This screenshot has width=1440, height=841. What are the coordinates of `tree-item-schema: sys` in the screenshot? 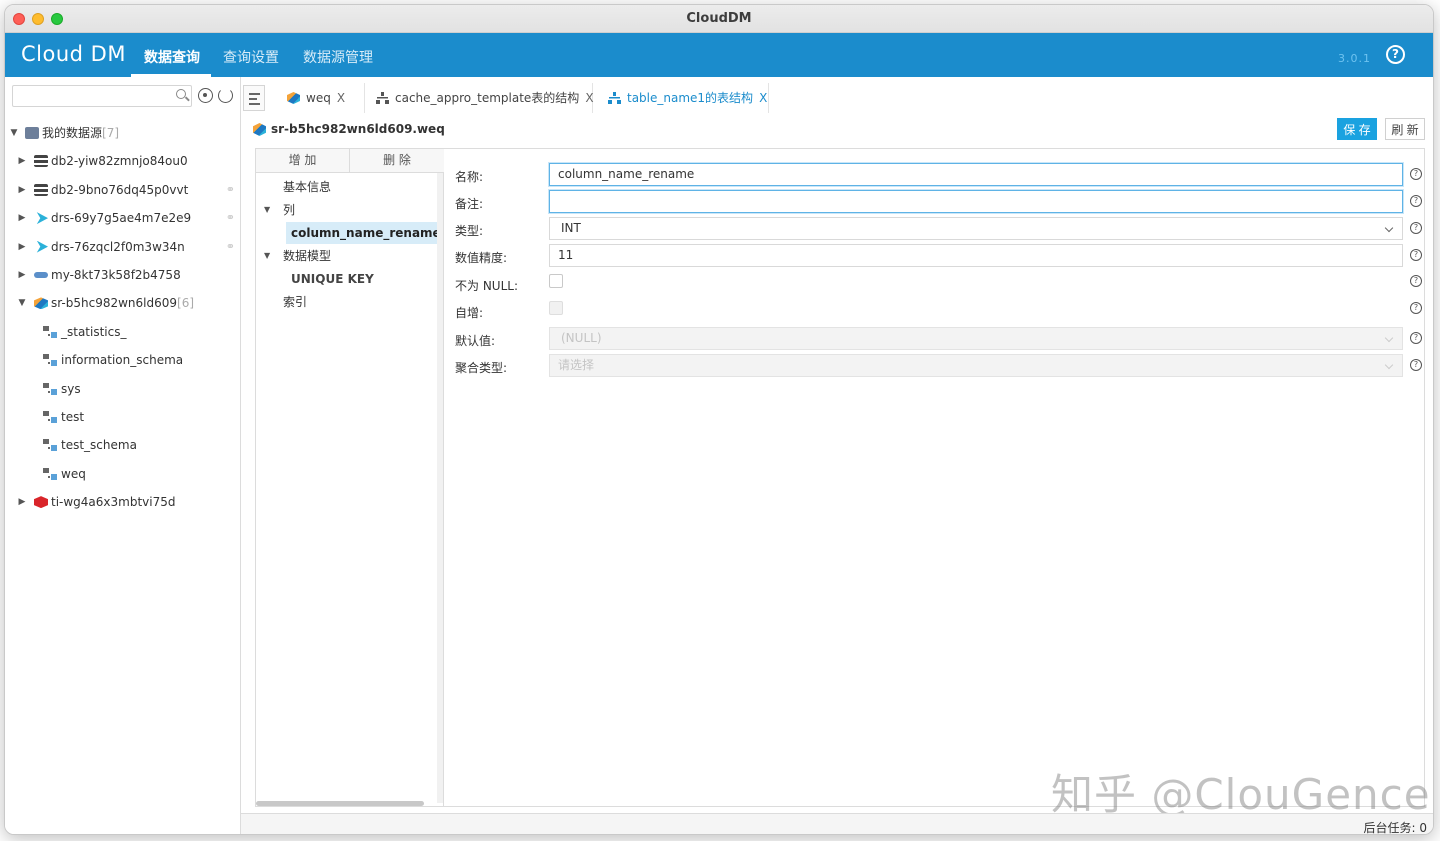 It's located at (123, 389).